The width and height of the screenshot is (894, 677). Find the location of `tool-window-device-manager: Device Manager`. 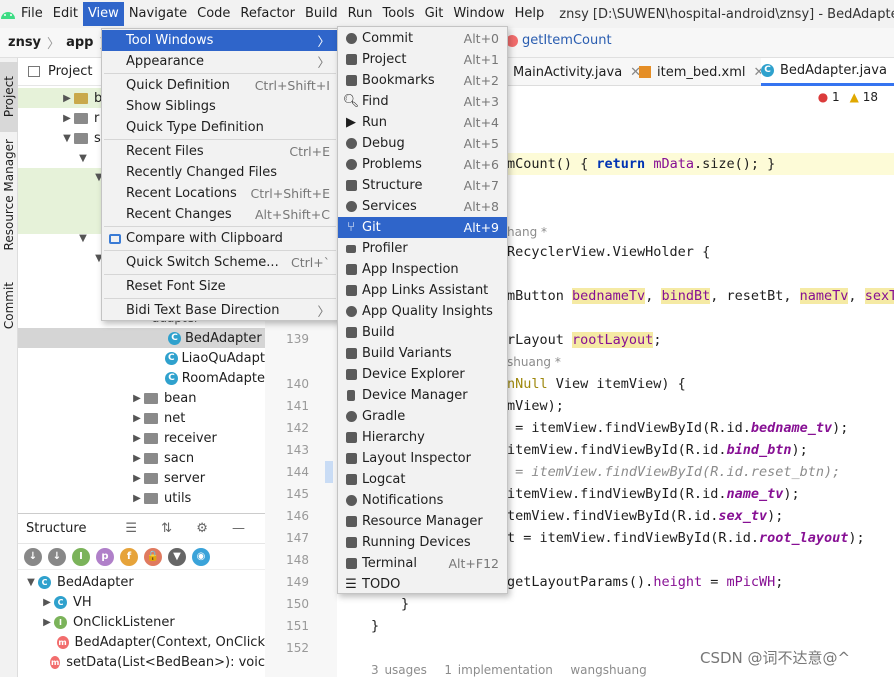

tool-window-device-manager: Device Manager is located at coordinates (422, 395).